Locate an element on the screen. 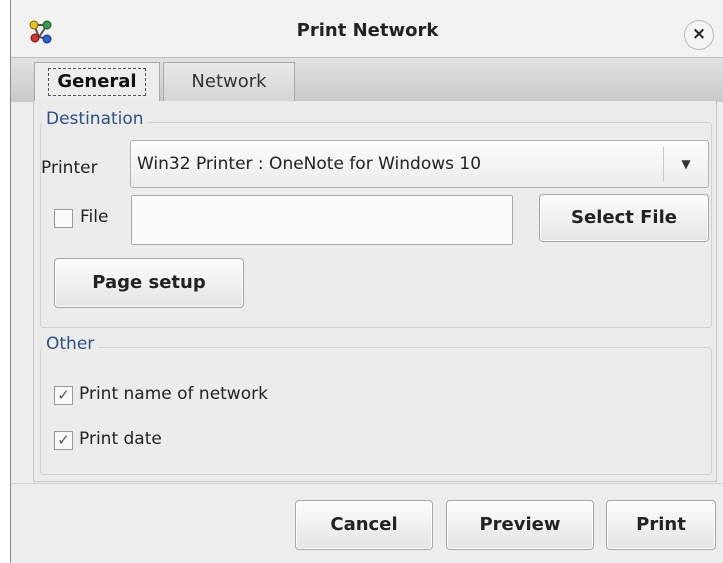 This screenshot has width=723, height=563. tab-general-label: General is located at coordinates (97, 82).